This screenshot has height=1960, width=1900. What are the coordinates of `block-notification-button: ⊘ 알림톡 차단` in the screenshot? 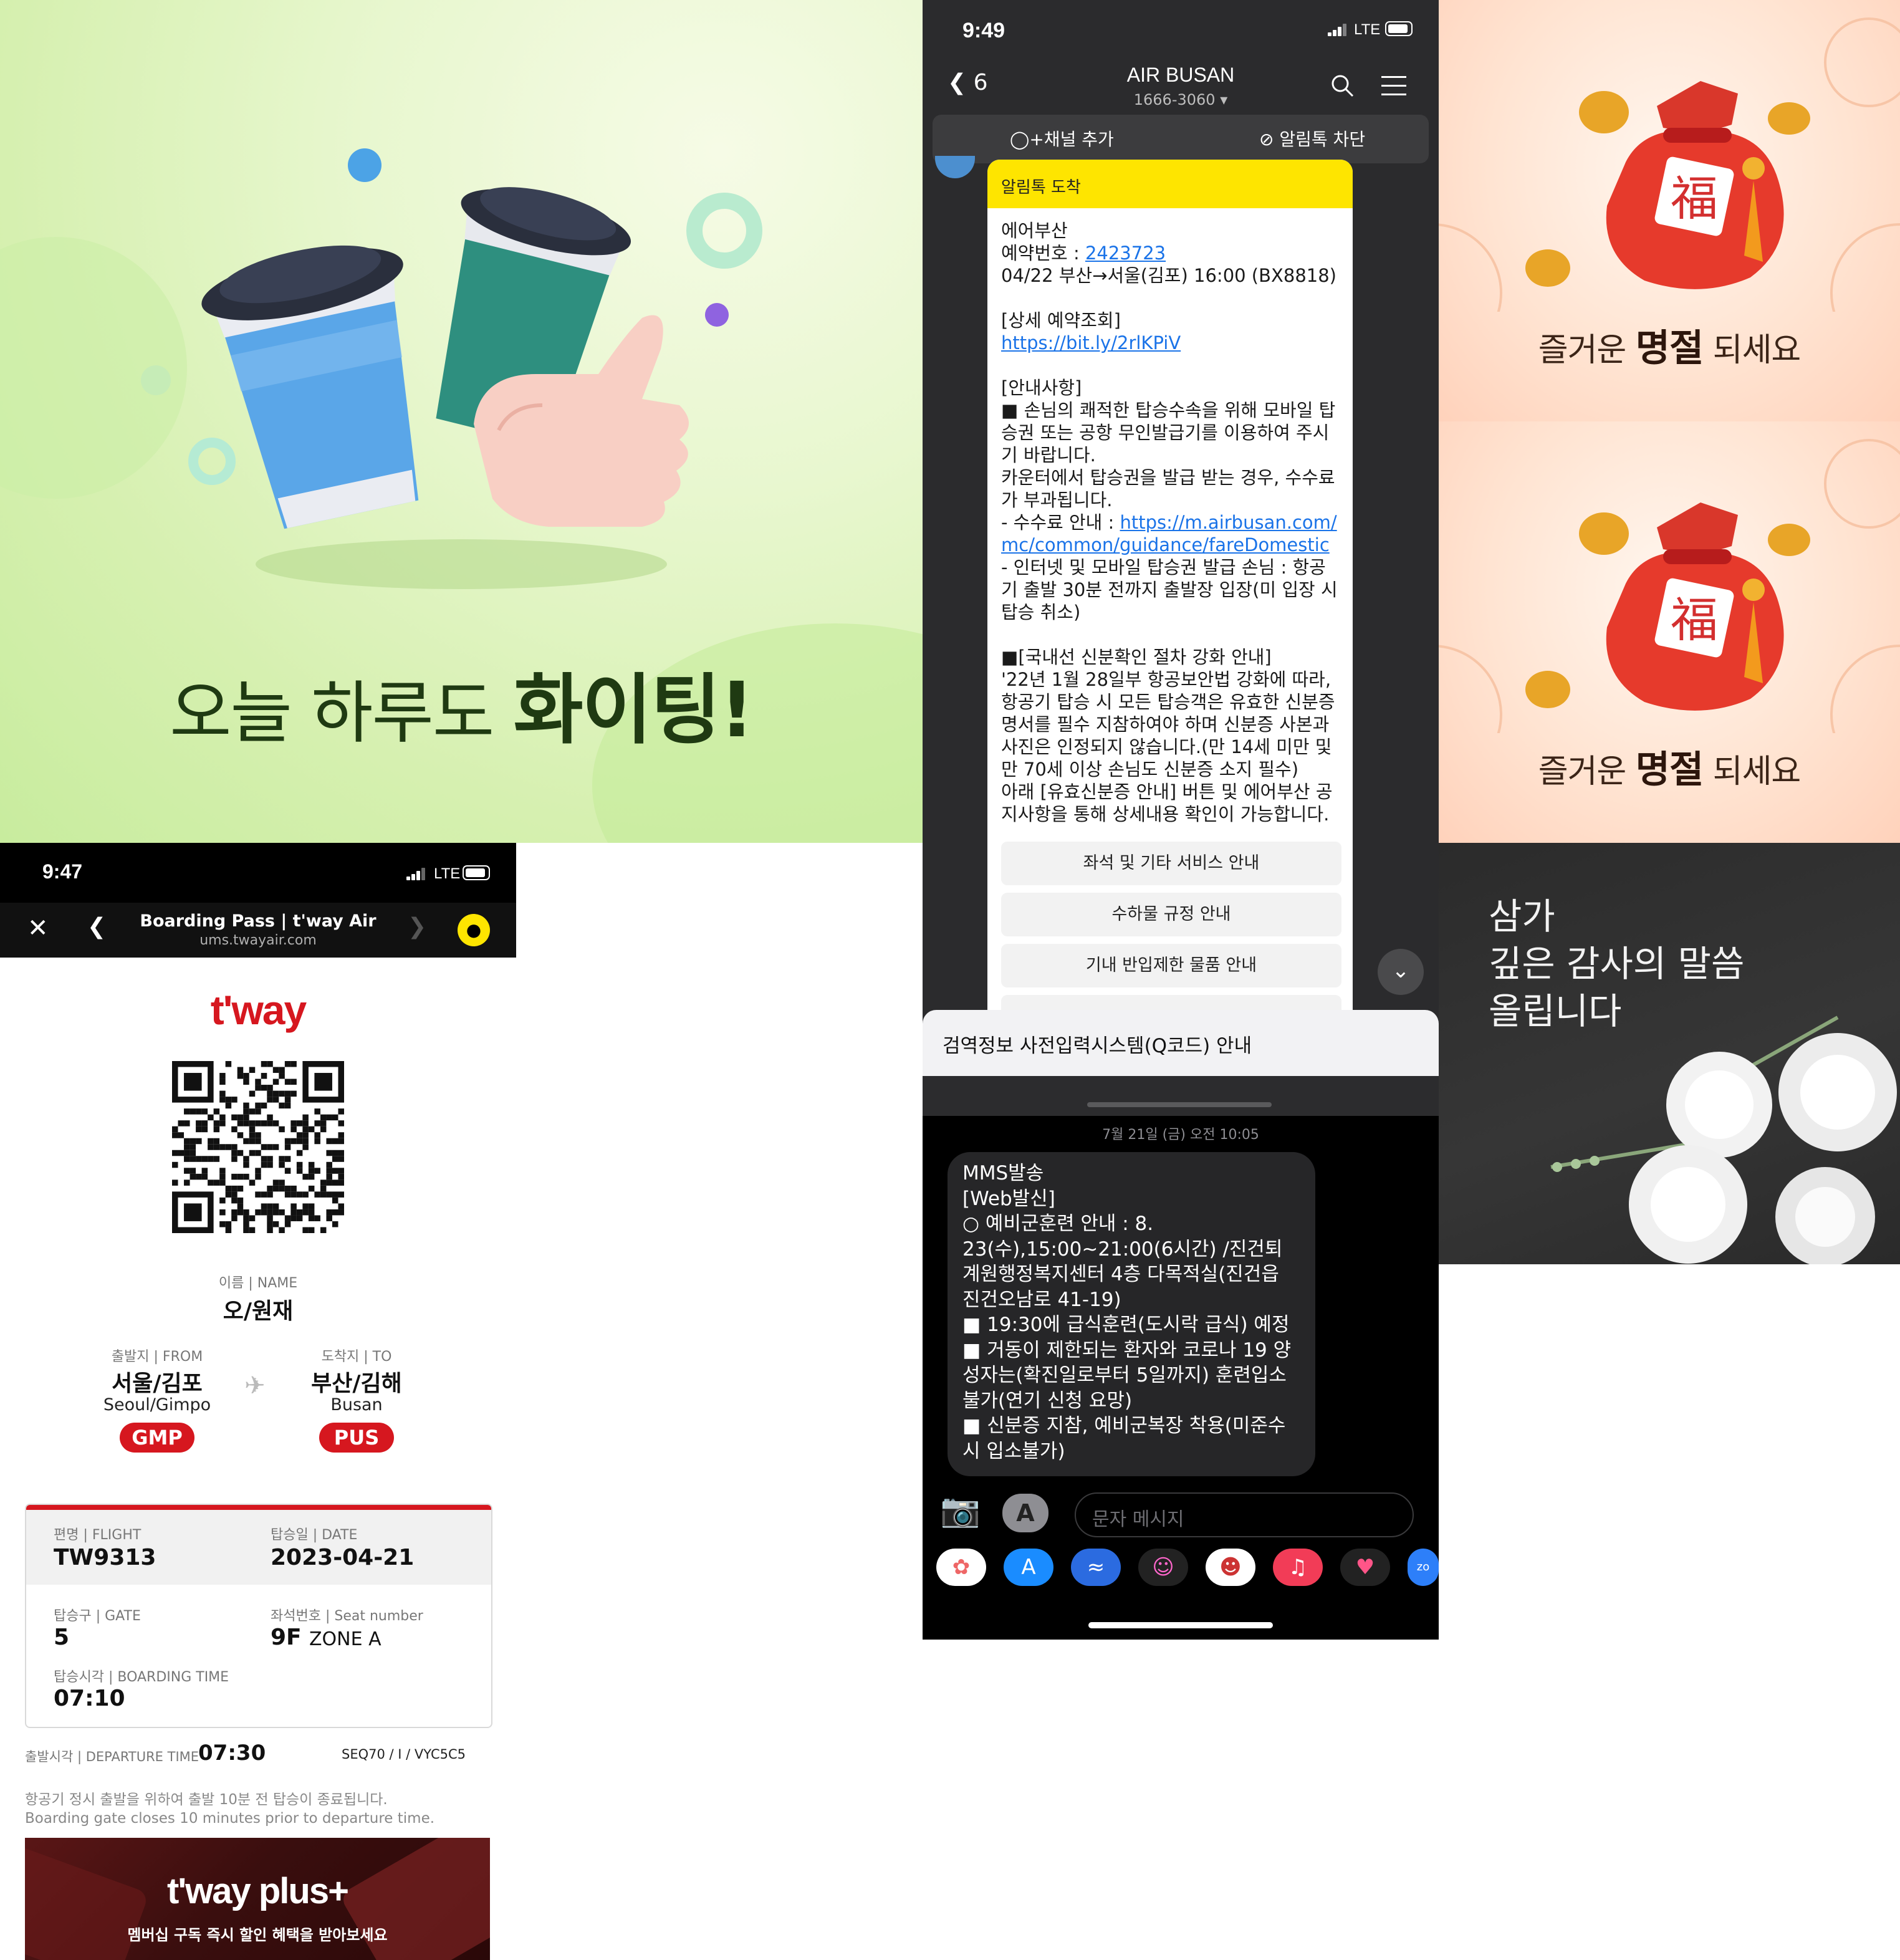 It's located at (1312, 138).